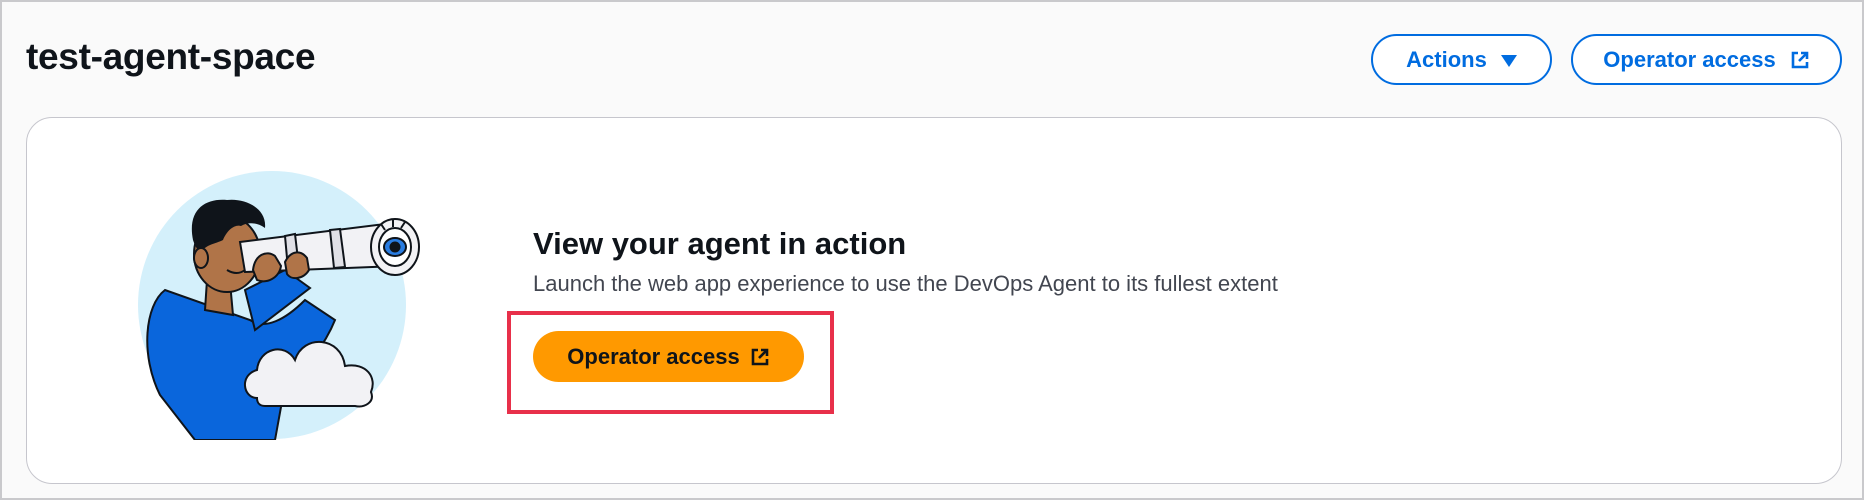 Image resolution: width=1864 pixels, height=500 pixels. Describe the element at coordinates (171, 56) in the screenshot. I see `page-title: test-agent-space` at that location.